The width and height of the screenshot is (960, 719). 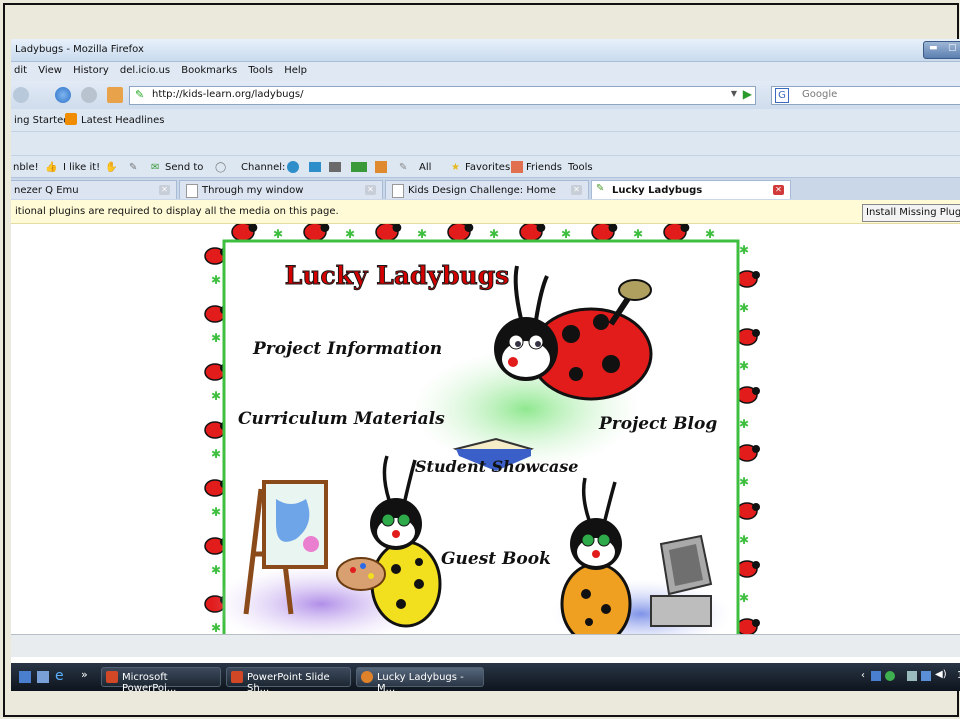 I want to click on tag-icon: ✎, so click(x=133, y=167).